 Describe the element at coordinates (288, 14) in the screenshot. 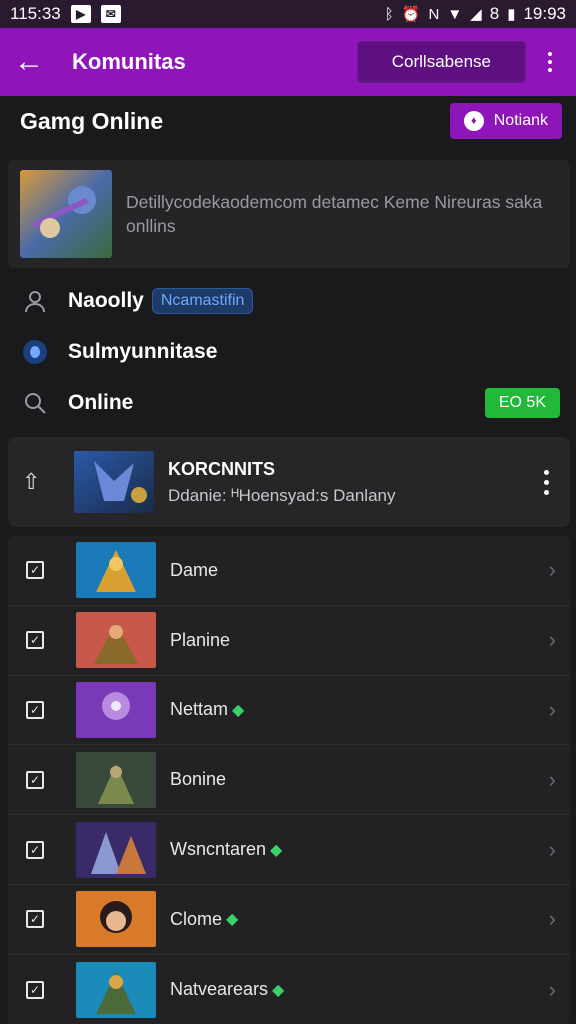

I see `status-bar: 115:33 ▶ ✉ ᛒ ⏰ N ▼ ◢ 8 ▮ 19:93` at that location.